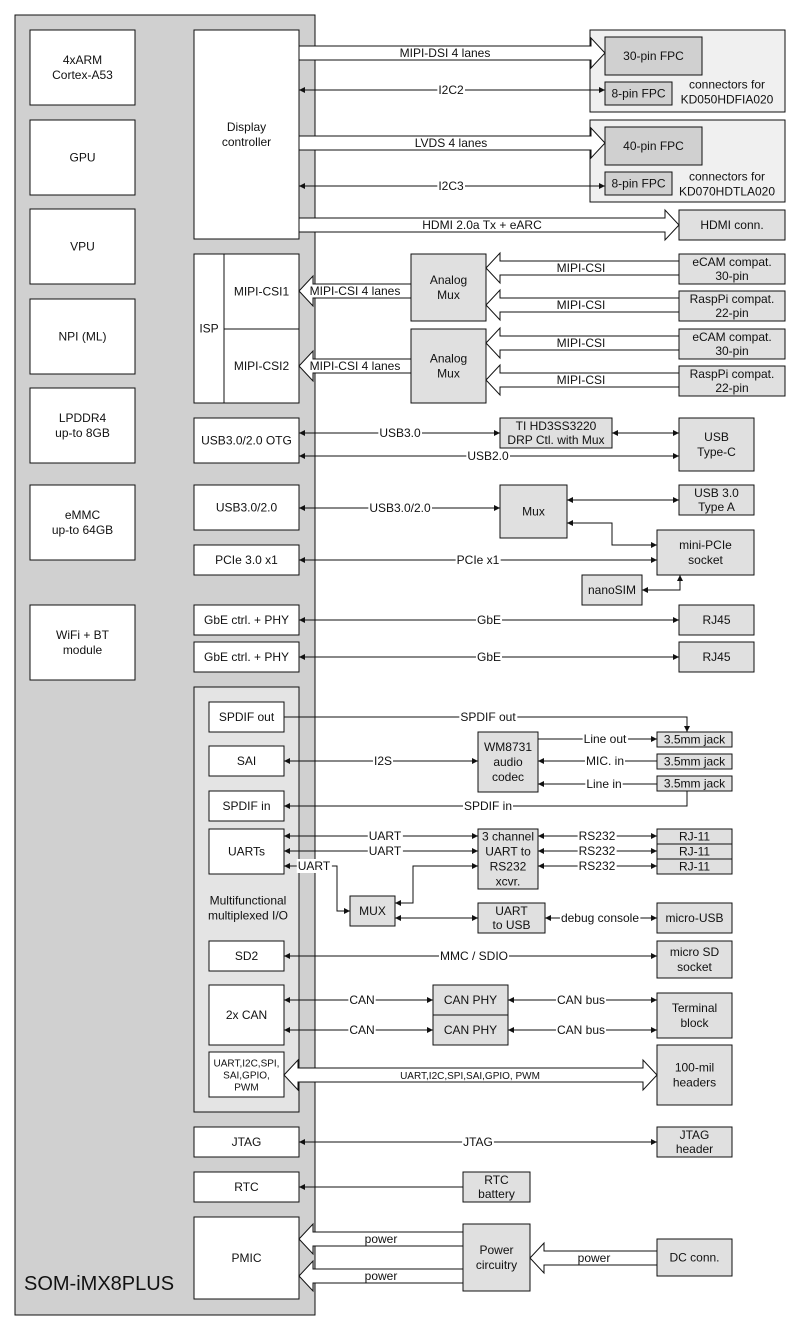 This screenshot has height=1330, width=800. Describe the element at coordinates (482, 225) in the screenshot. I see `hdmi-bus-label: HDMI 2.0a Tx + eARC` at that location.